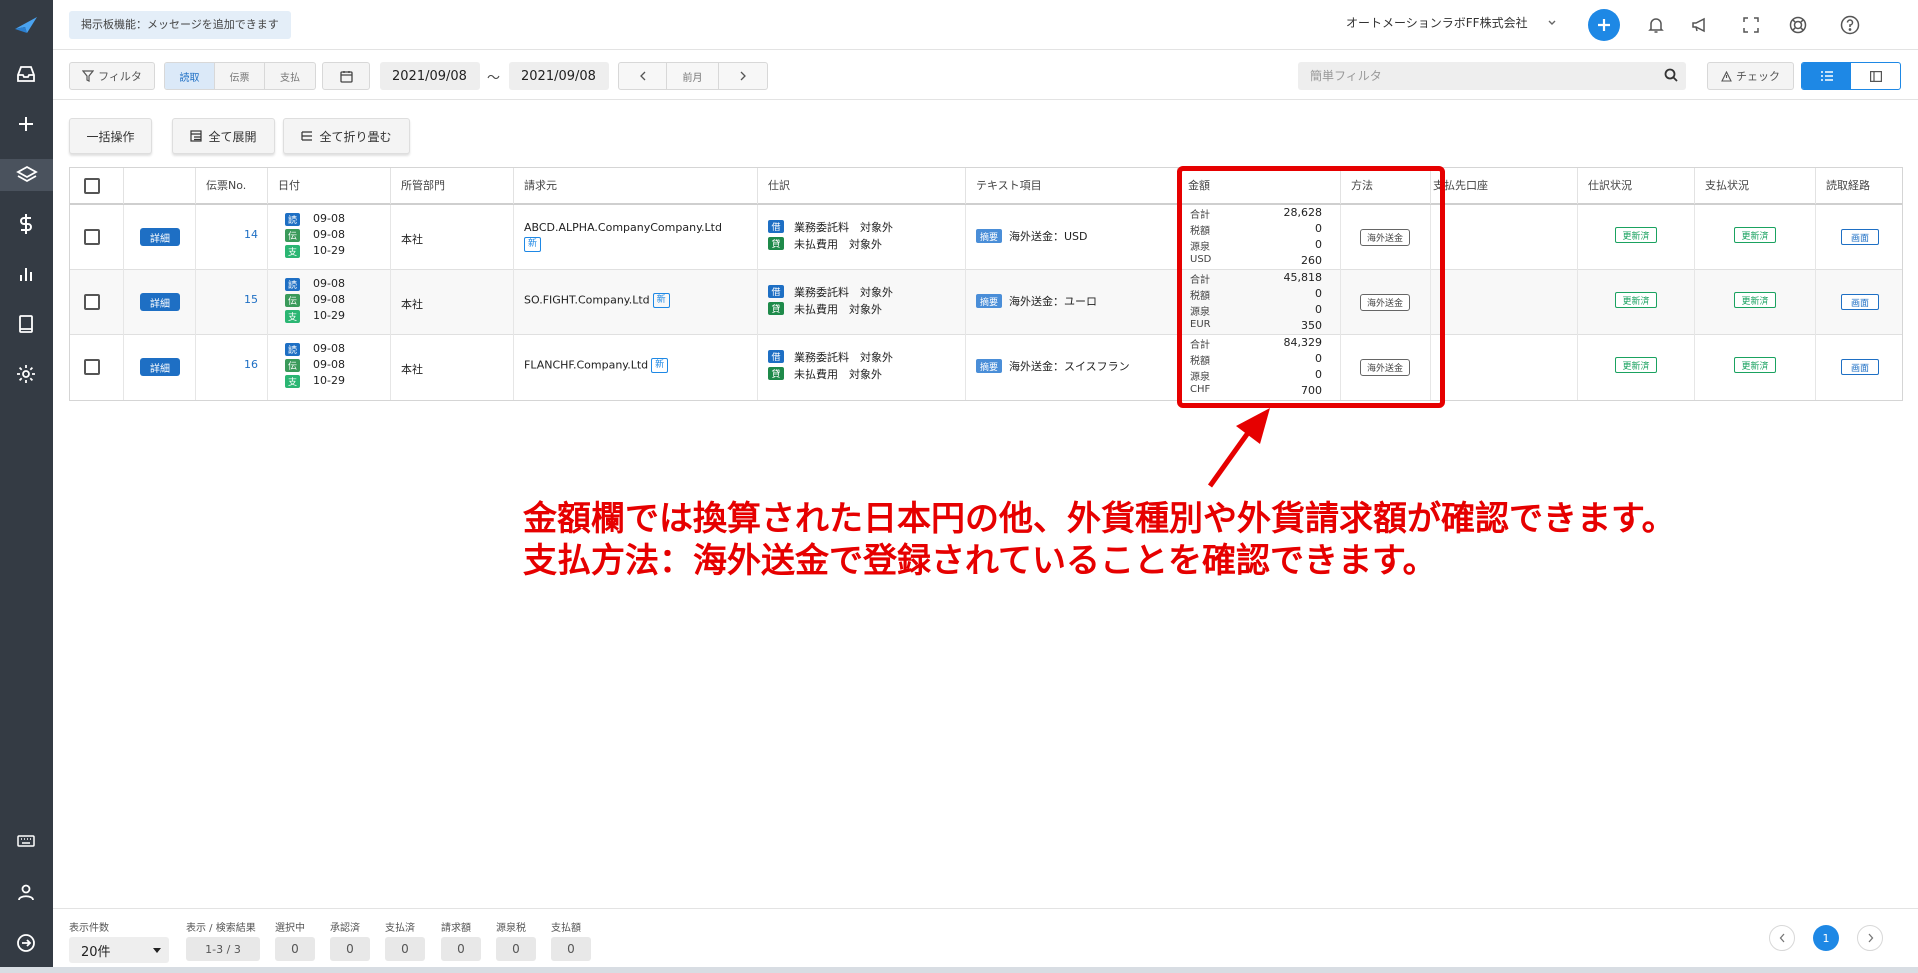 This screenshot has height=973, width=1918. I want to click on prev-month-button, so click(643, 76).